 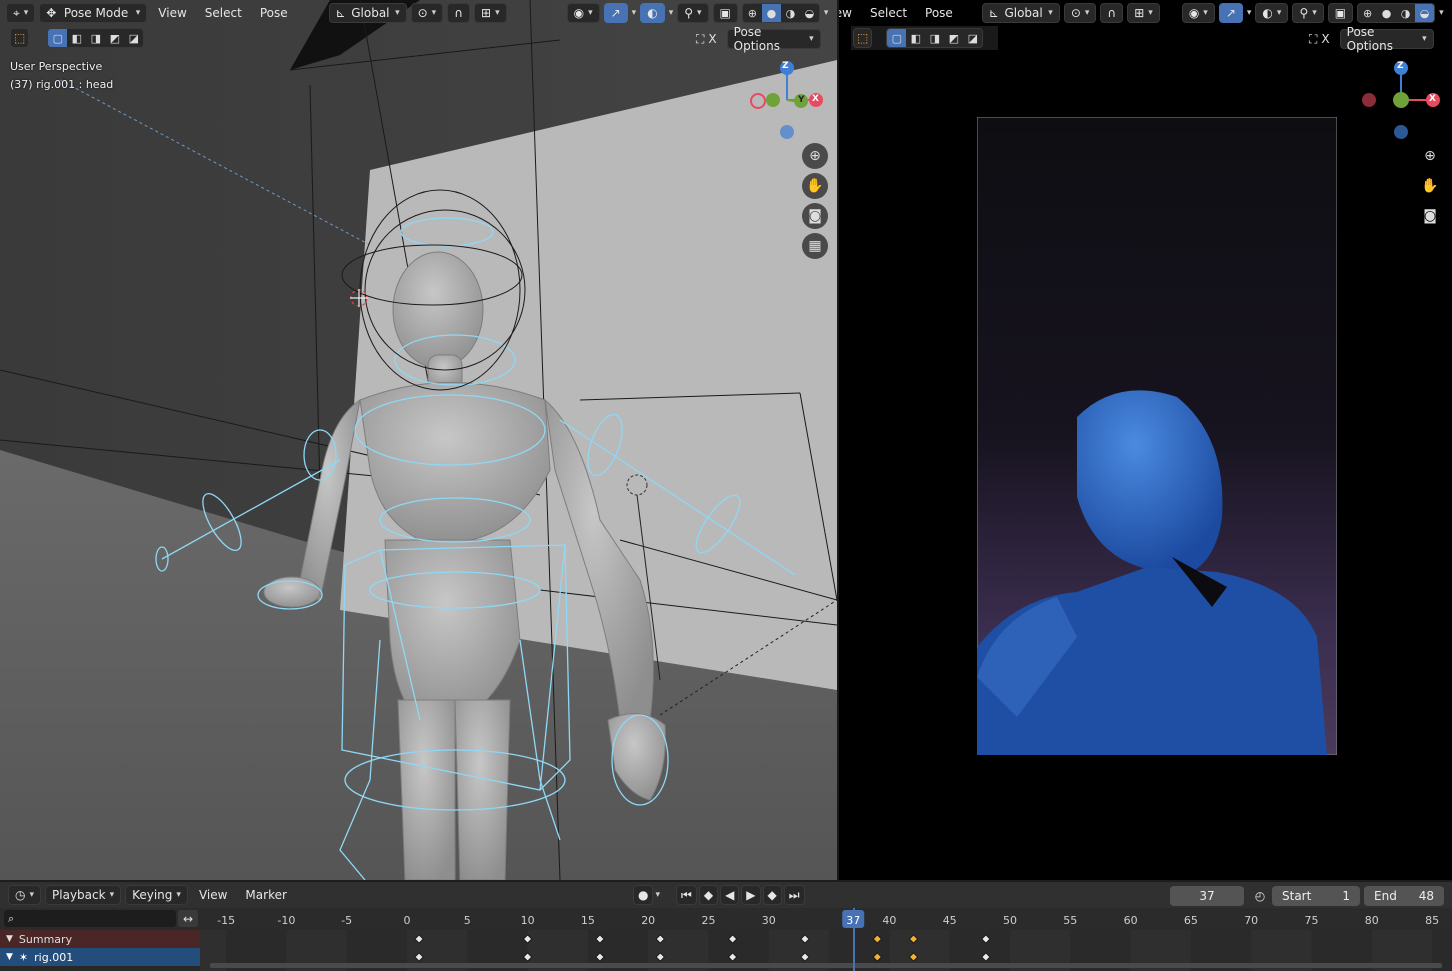 What do you see at coordinates (863, 38) in the screenshot?
I see `select-tool-button-right: ⬚` at bounding box center [863, 38].